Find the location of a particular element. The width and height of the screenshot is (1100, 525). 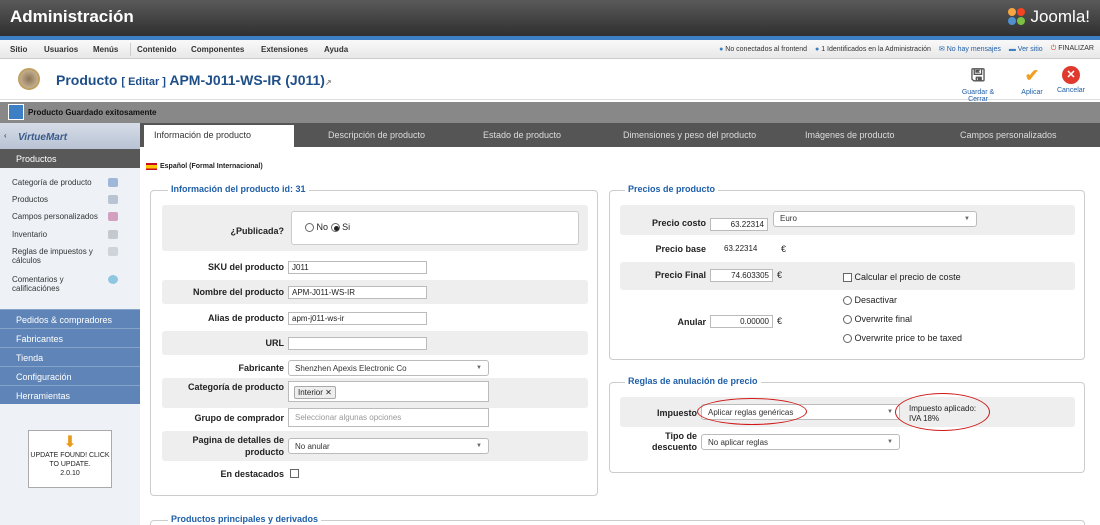

comments-icon is located at coordinates (113, 279).